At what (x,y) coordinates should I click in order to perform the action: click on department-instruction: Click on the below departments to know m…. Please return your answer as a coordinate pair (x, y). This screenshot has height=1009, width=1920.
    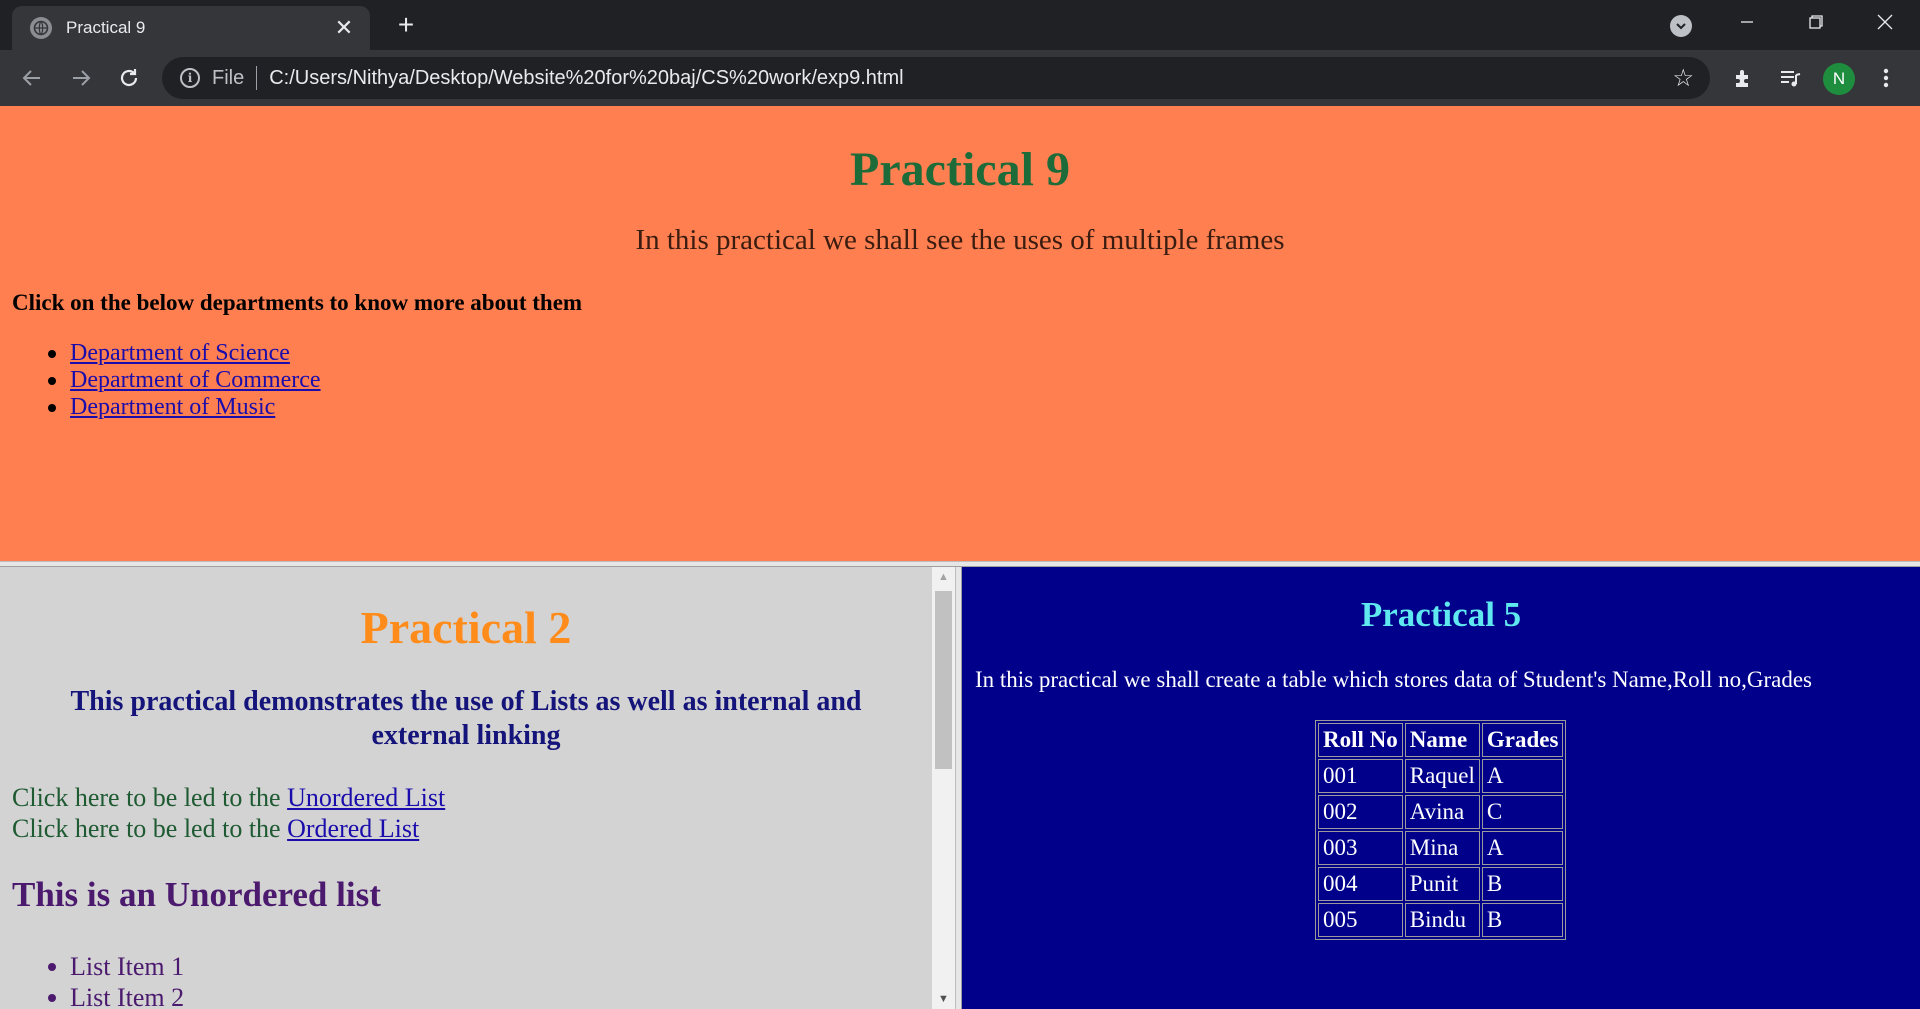
    Looking at the image, I should click on (297, 302).